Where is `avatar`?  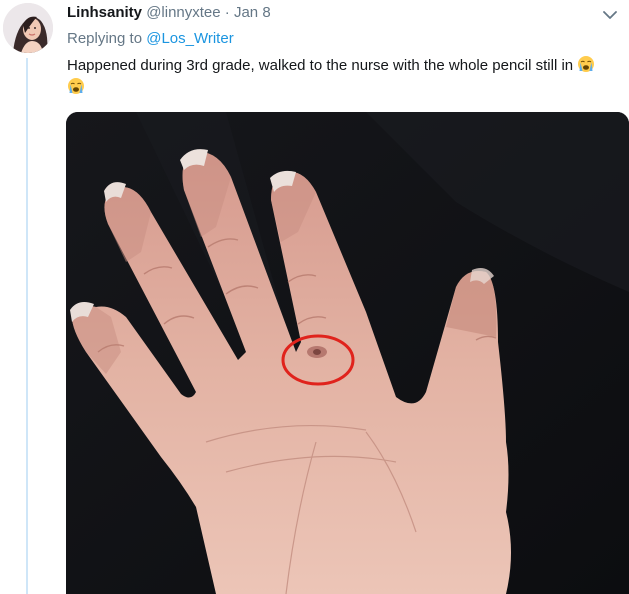
avatar is located at coordinates (28, 28).